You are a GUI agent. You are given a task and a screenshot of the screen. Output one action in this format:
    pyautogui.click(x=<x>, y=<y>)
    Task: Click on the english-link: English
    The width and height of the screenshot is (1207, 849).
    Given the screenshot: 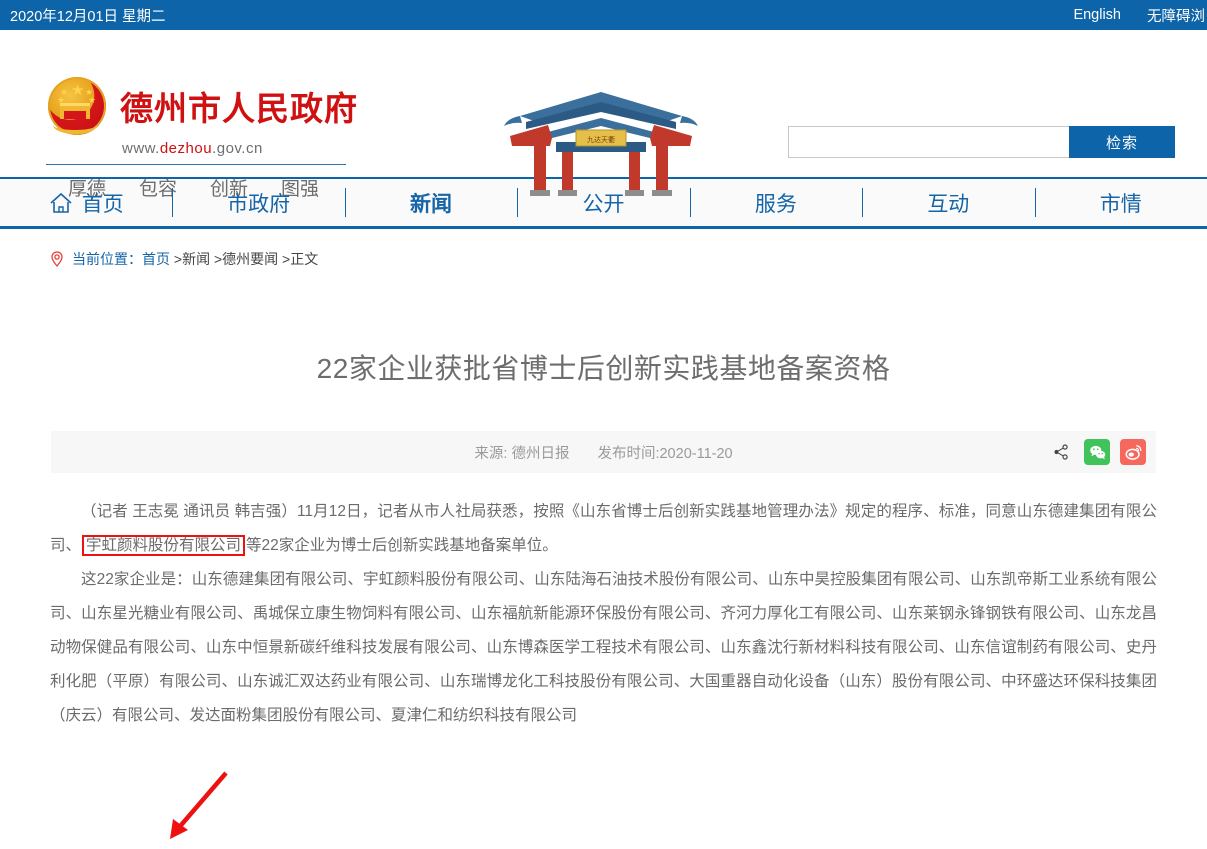 What is the action you would take?
    pyautogui.click(x=1097, y=15)
    